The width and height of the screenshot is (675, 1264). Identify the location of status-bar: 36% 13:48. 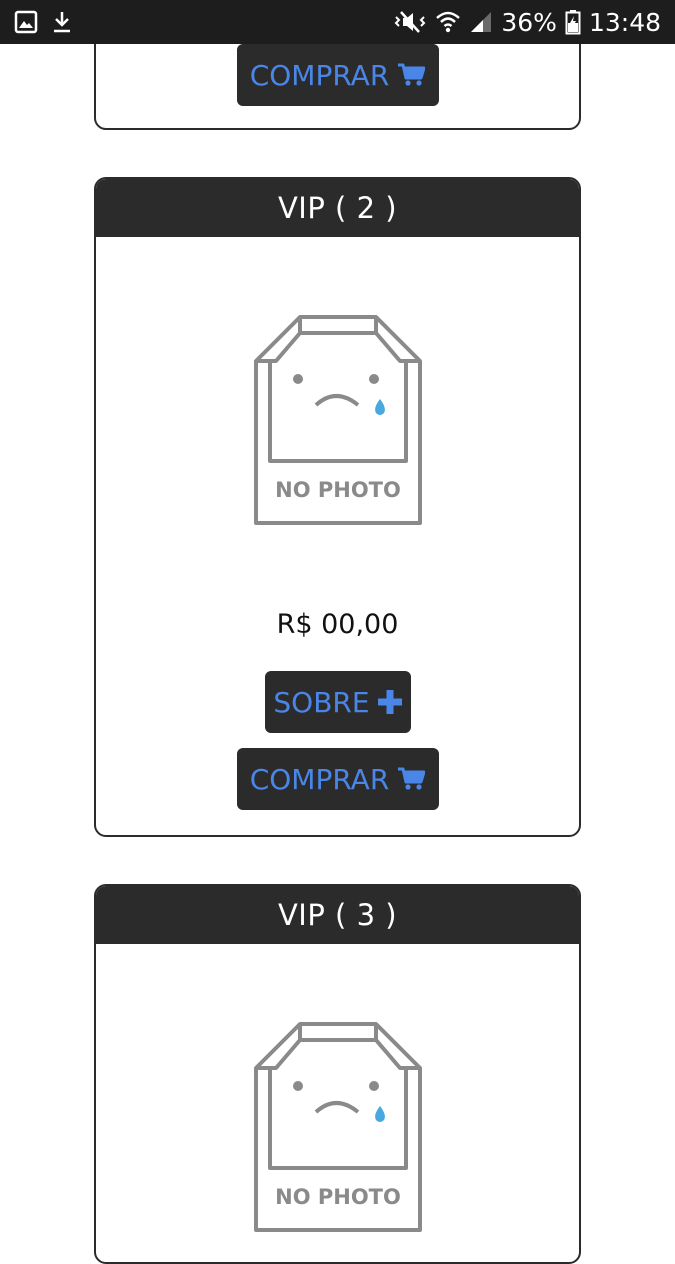
(337, 22).